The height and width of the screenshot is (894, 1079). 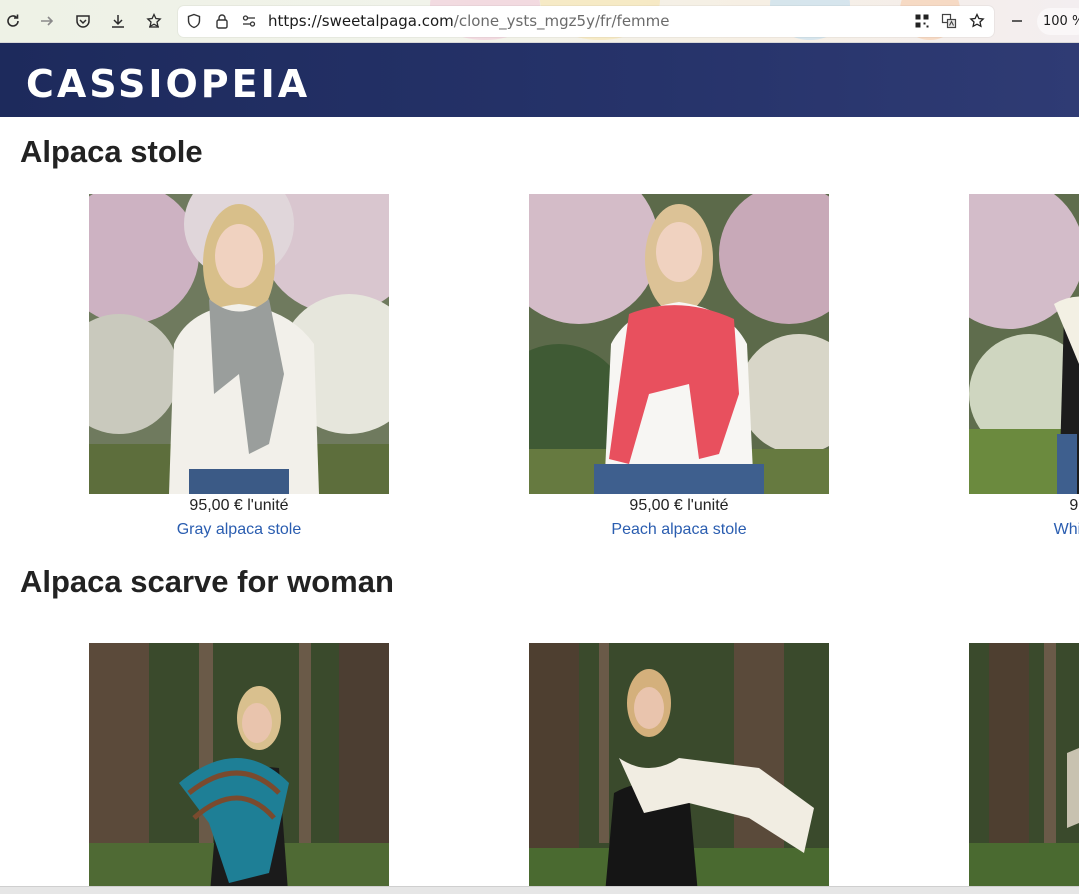 What do you see at coordinates (168, 84) in the screenshot?
I see `site-logo: CASSIOPEIA` at bounding box center [168, 84].